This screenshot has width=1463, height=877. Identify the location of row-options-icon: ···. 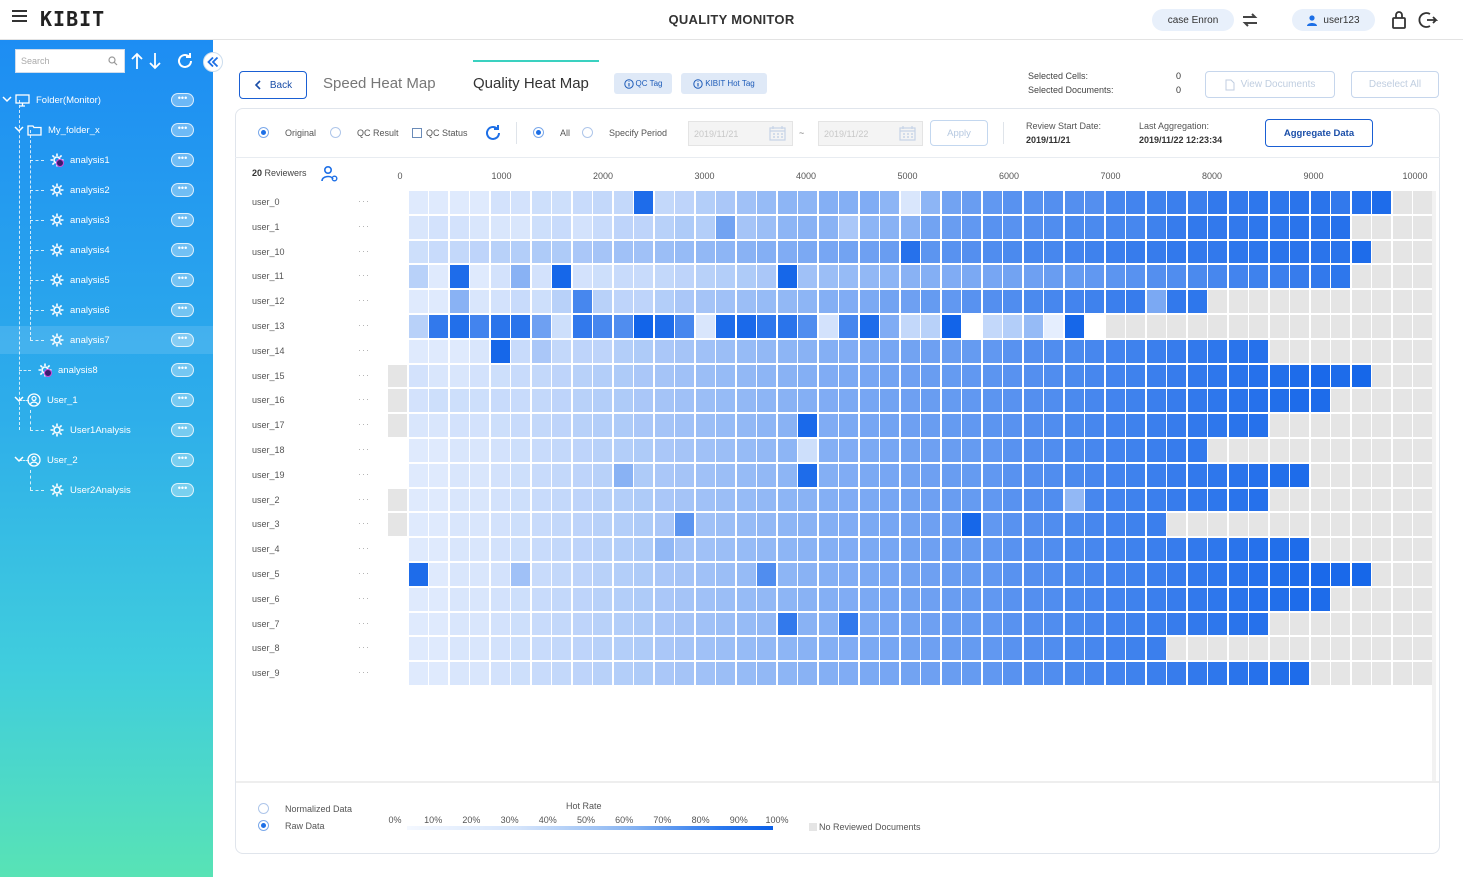
(364, 598).